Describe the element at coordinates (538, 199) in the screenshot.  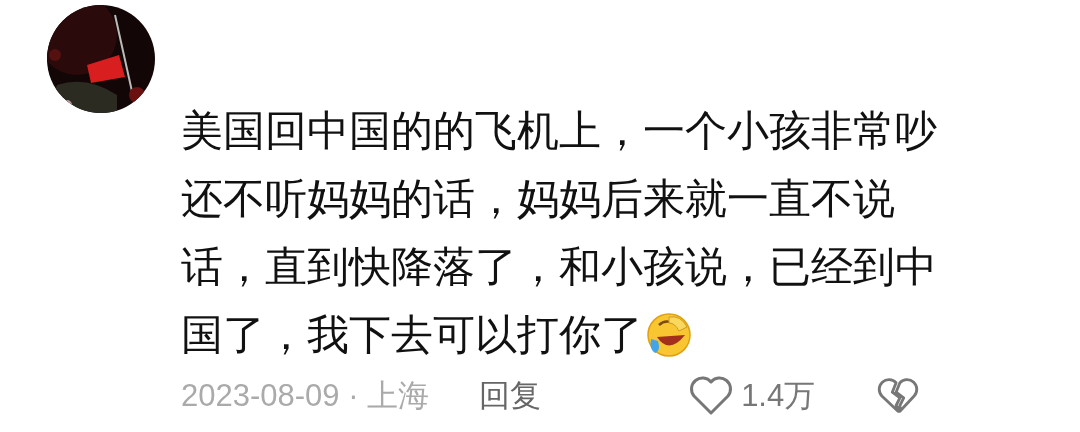
I see `comment-text-line: 还不听妈妈的话，妈妈后来就一直不说` at that location.